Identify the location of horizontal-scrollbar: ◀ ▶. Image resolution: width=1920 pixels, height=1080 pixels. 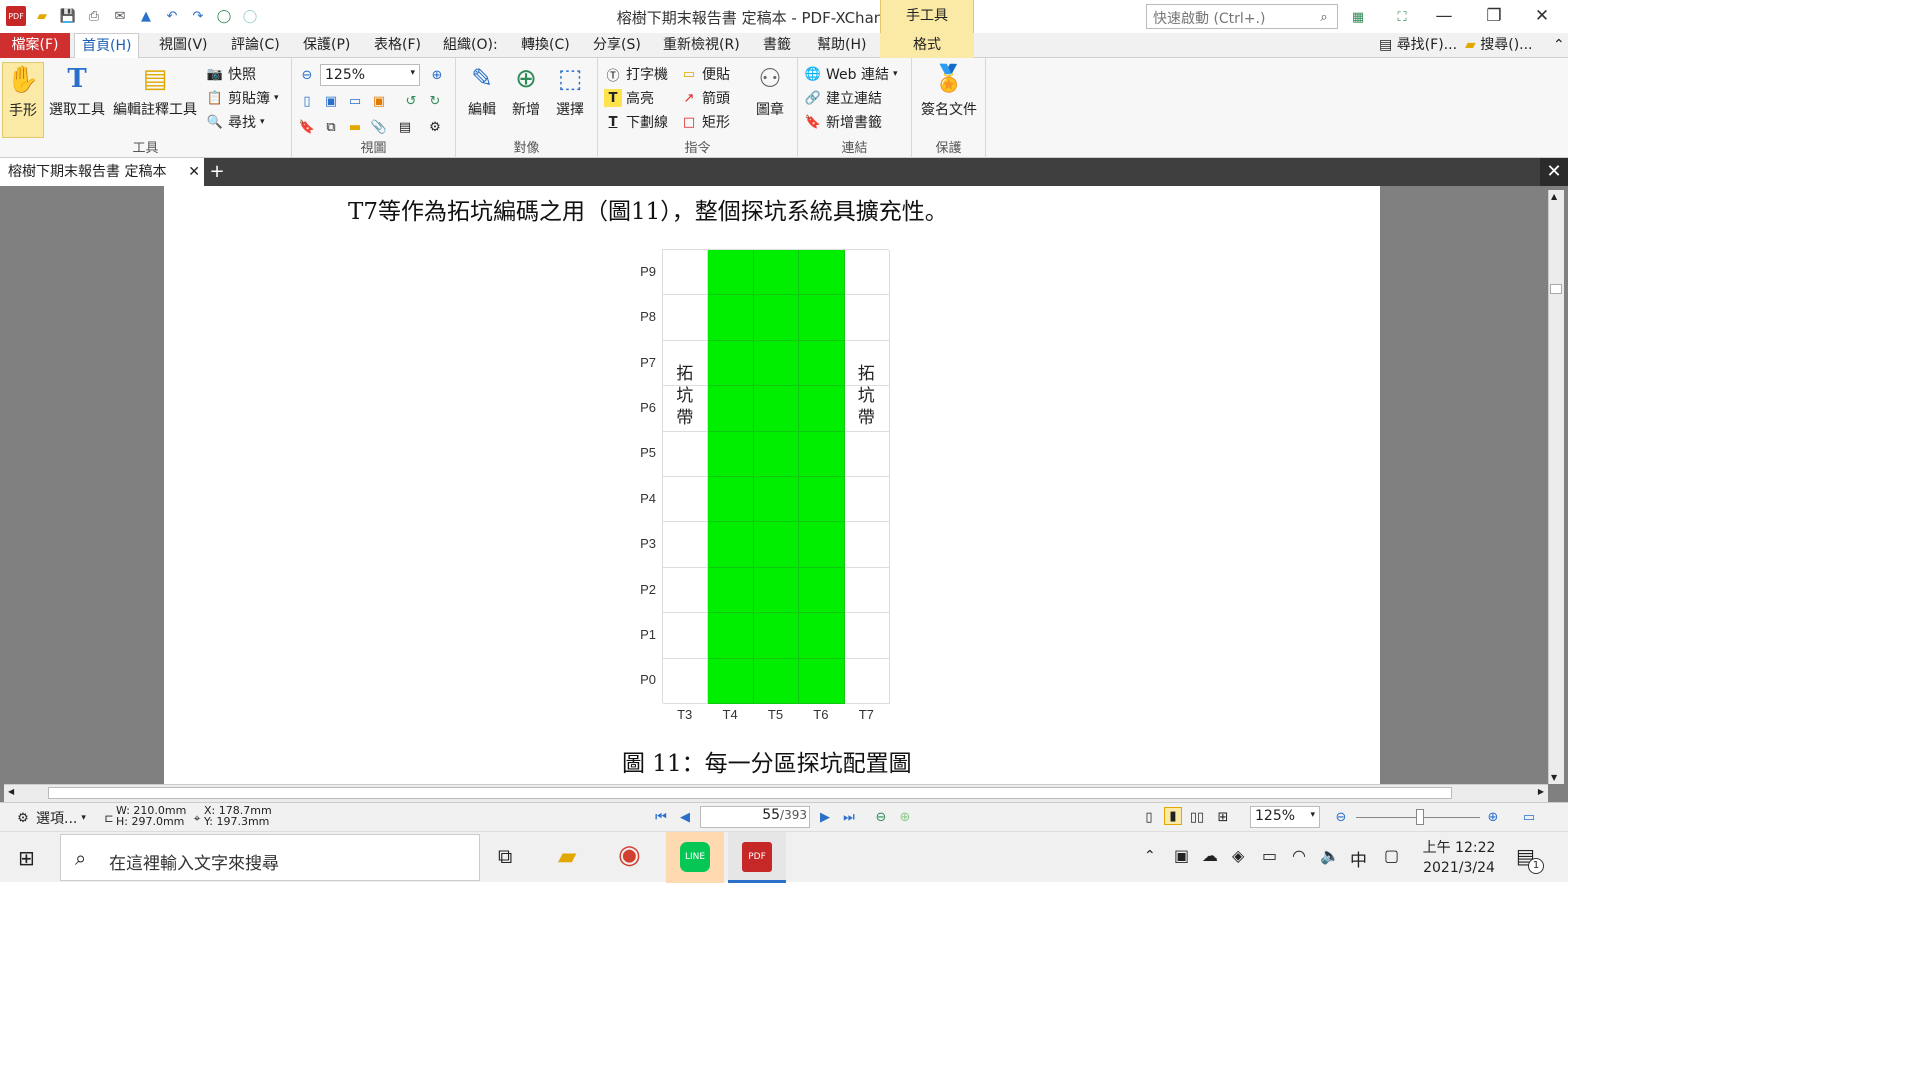
(776, 793).